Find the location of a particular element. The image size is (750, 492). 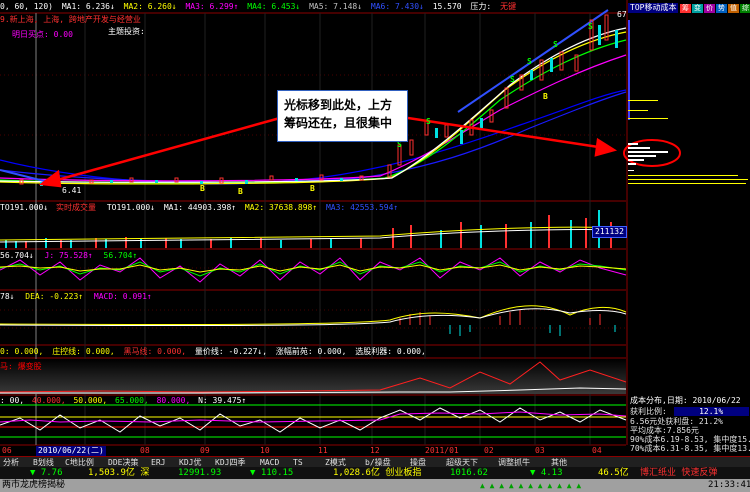

rsi-c: 50.000, is located at coordinates (90, 400).